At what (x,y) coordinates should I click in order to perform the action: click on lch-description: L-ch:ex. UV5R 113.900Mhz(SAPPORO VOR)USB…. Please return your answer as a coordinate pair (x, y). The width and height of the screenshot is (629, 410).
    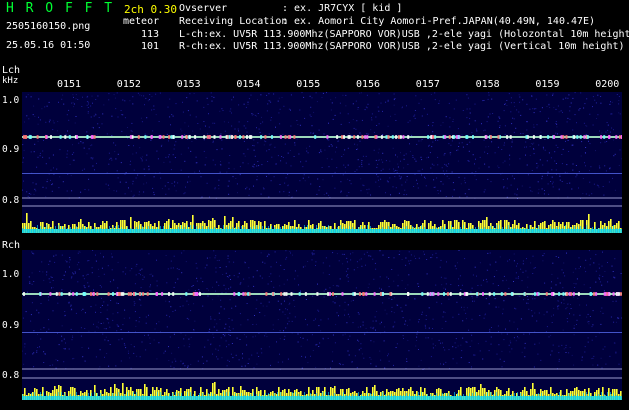
    Looking at the image, I should click on (404, 34).